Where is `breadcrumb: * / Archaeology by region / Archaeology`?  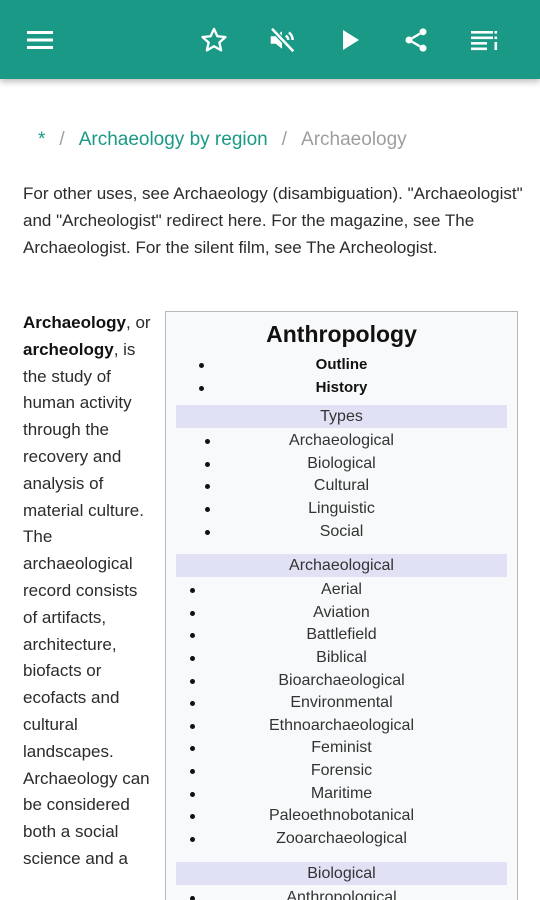
breadcrumb: * / Archaeology by region / Archaeology is located at coordinates (222, 140).